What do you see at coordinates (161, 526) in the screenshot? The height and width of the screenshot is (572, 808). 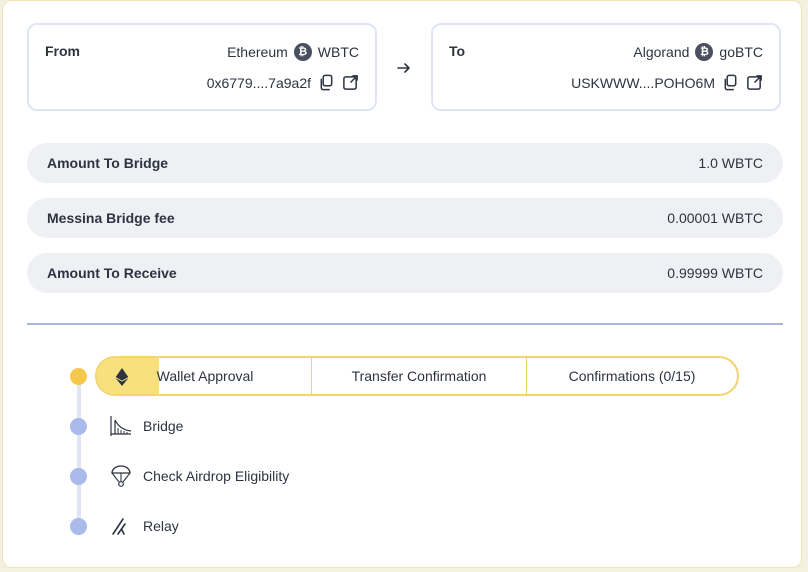 I see `step-label: Relay` at bounding box center [161, 526].